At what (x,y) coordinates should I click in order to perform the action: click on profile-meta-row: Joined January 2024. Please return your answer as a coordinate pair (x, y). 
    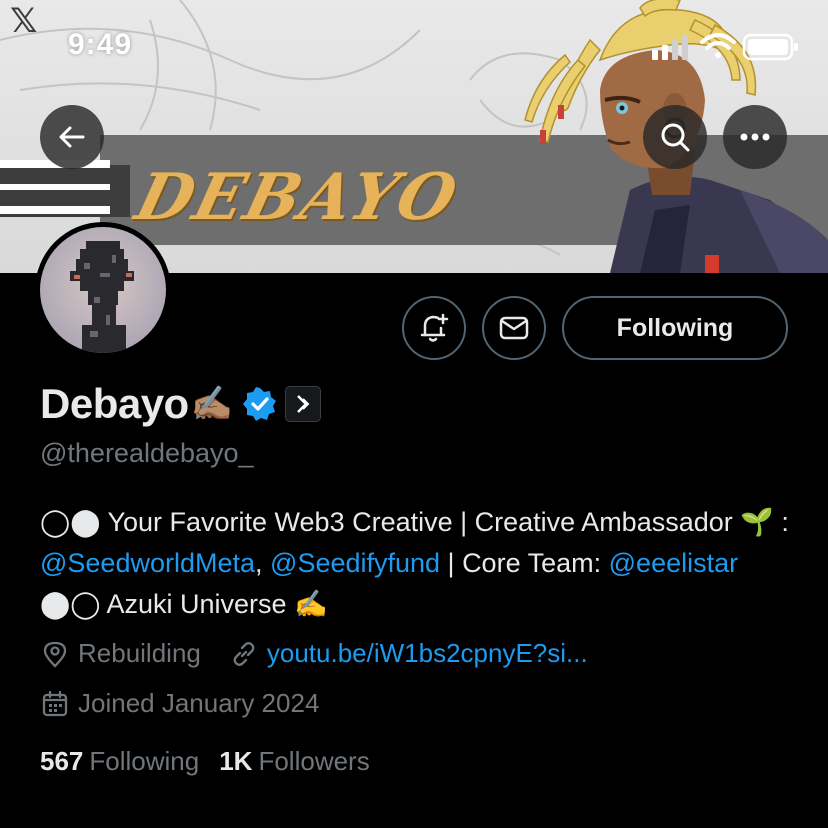
    Looking at the image, I should click on (179, 703).